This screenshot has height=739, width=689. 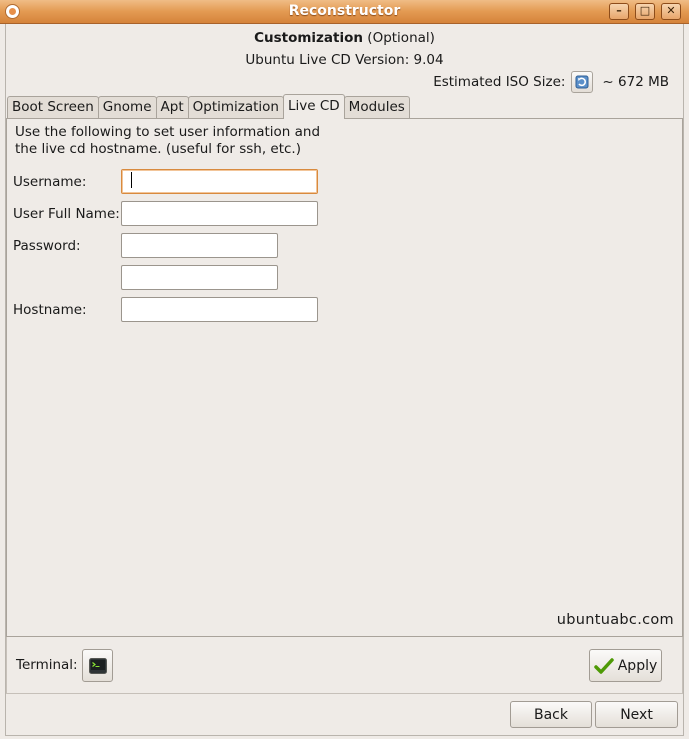 I want to click on window-title: Reconstructor, so click(x=344, y=11).